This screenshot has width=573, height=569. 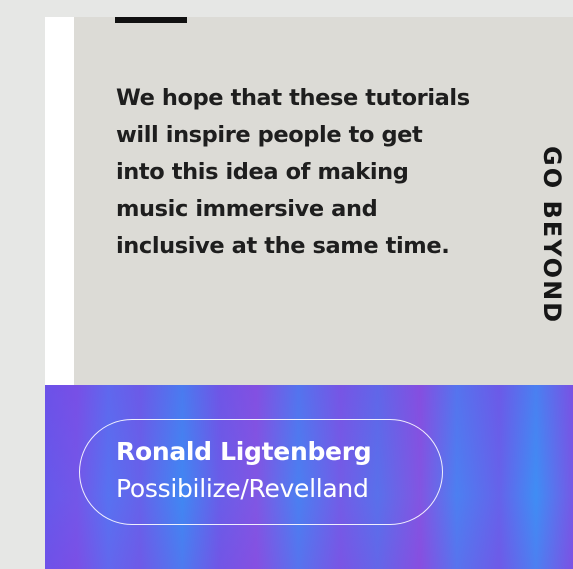 What do you see at coordinates (283, 246) in the screenshot?
I see `quote-line: inclusive at the same time.` at bounding box center [283, 246].